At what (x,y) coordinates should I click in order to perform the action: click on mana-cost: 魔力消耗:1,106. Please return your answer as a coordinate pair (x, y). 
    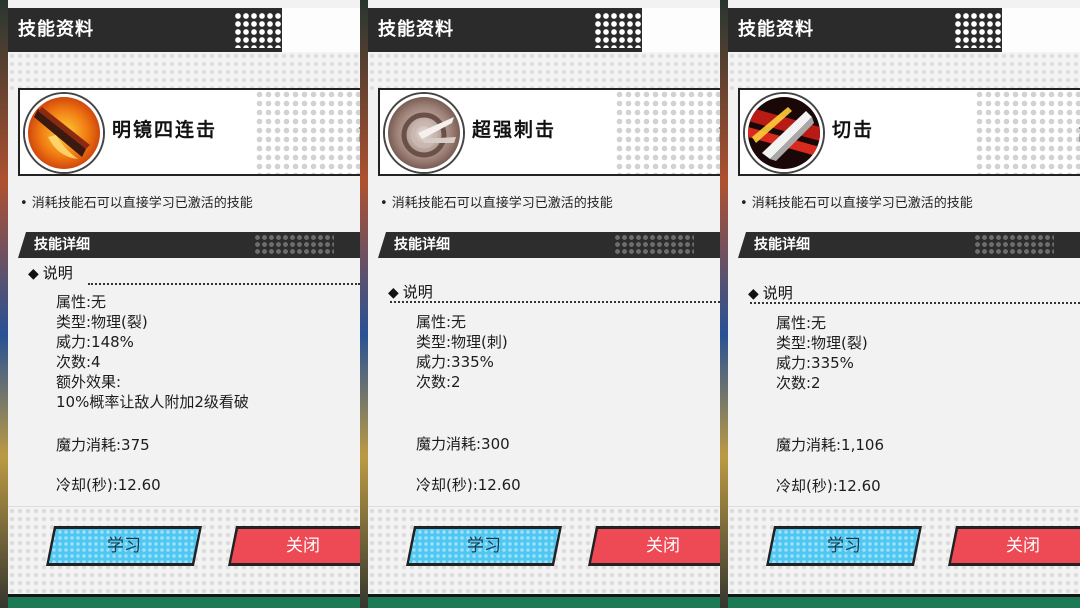
    Looking at the image, I should click on (830, 445).